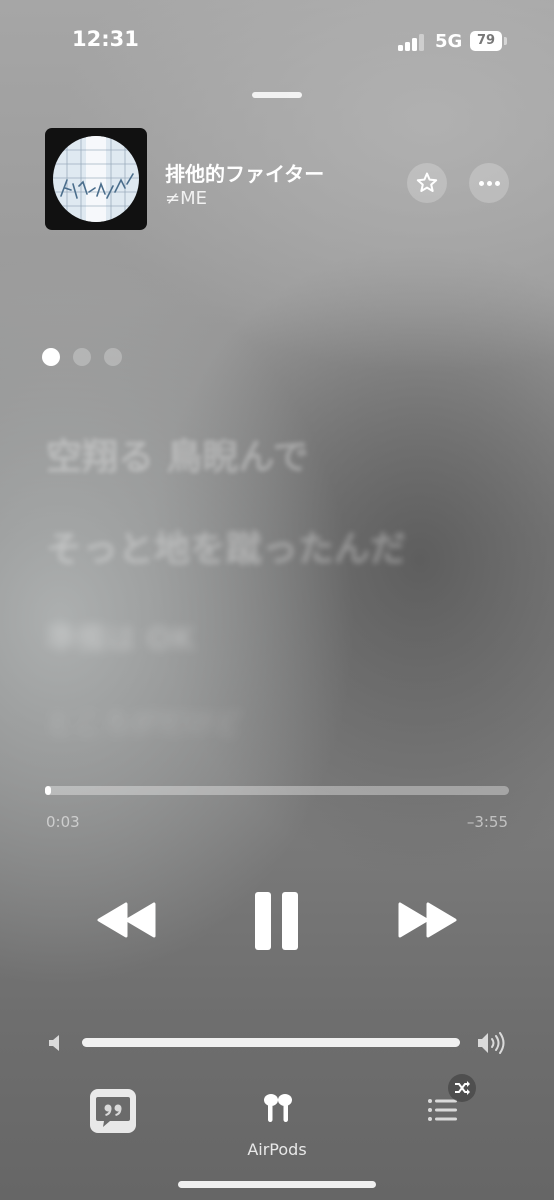  What do you see at coordinates (144, 722) in the screenshot?
I see `lyric-line: ところがだけど` at bounding box center [144, 722].